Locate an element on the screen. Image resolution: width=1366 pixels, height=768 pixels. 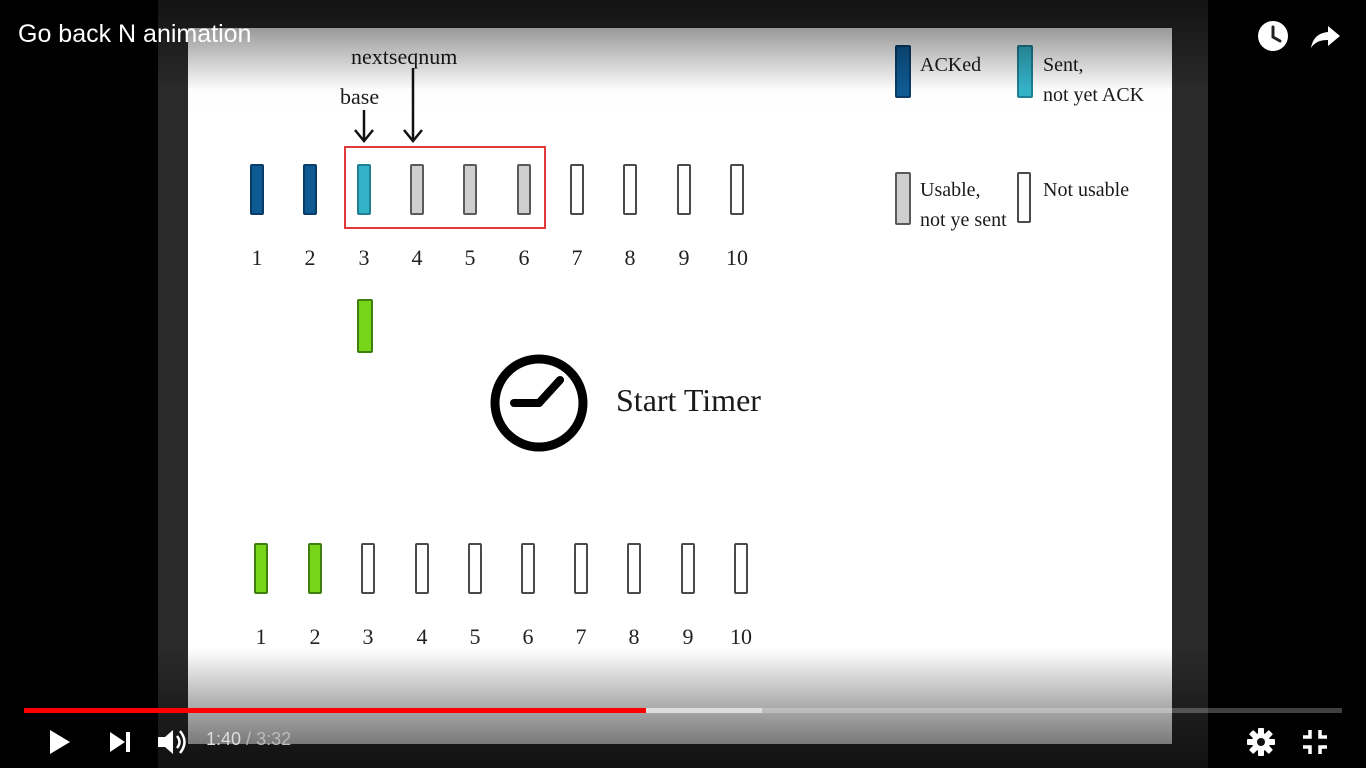
sender-seq-number: 5 is located at coordinates (470, 257).